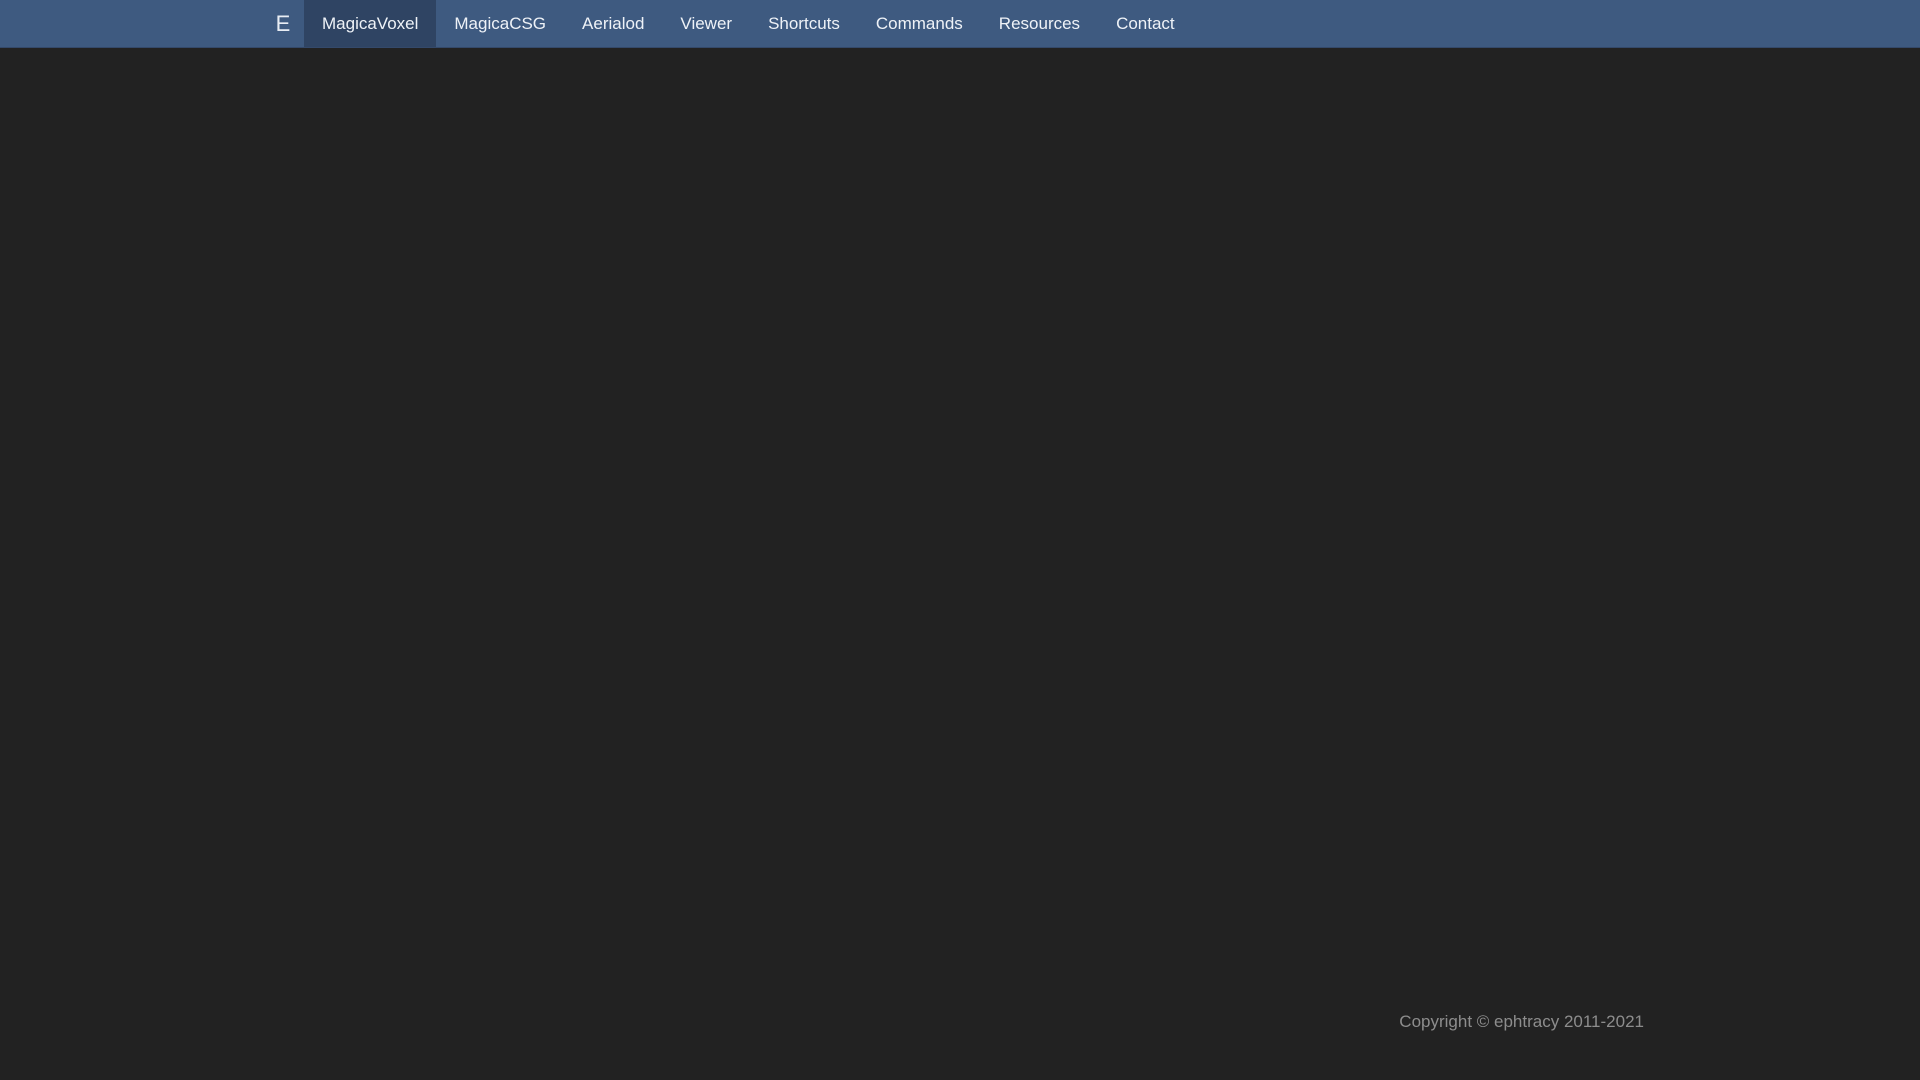 The image size is (1920, 1080). What do you see at coordinates (706, 23) in the screenshot?
I see `nav-item-viewer: Viewer` at bounding box center [706, 23].